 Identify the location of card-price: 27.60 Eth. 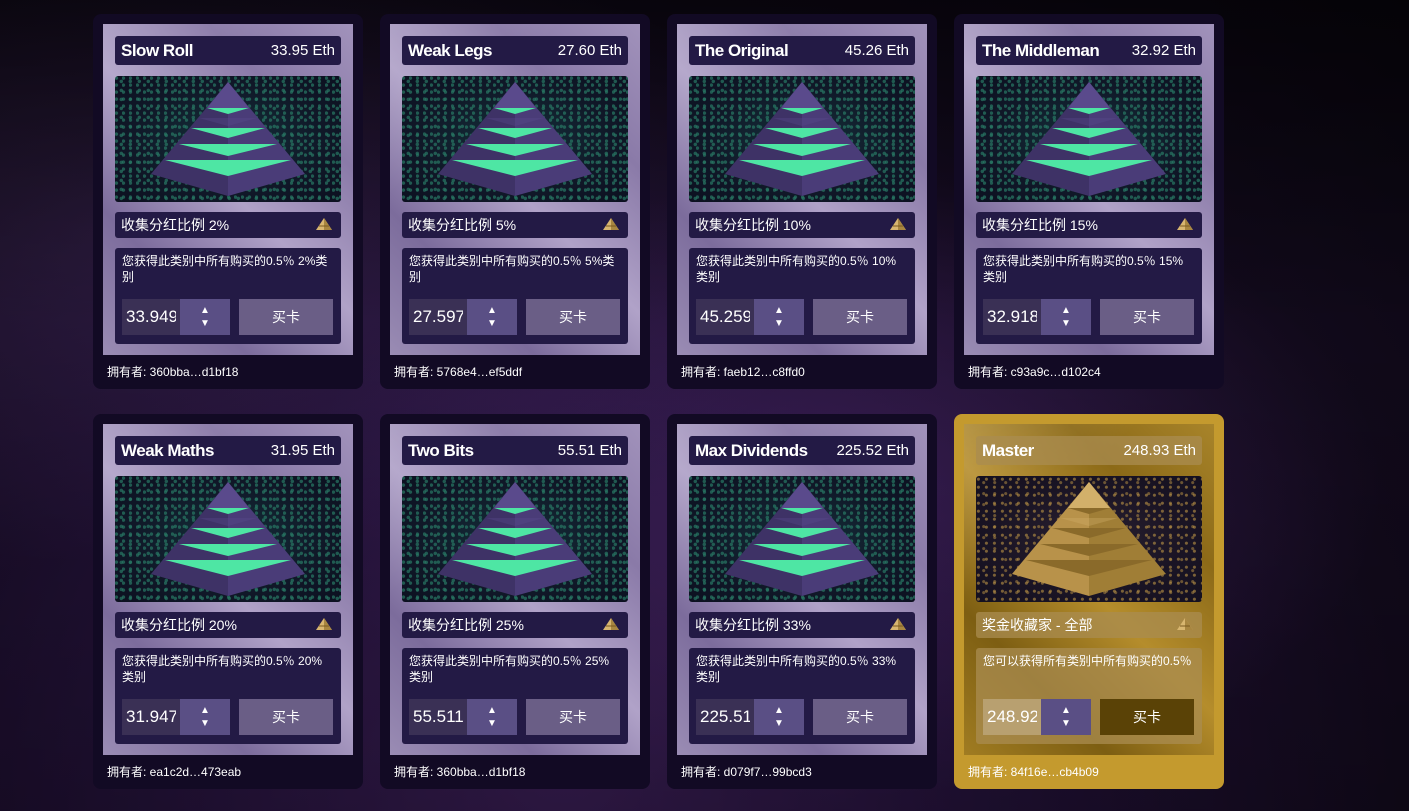
(589, 50).